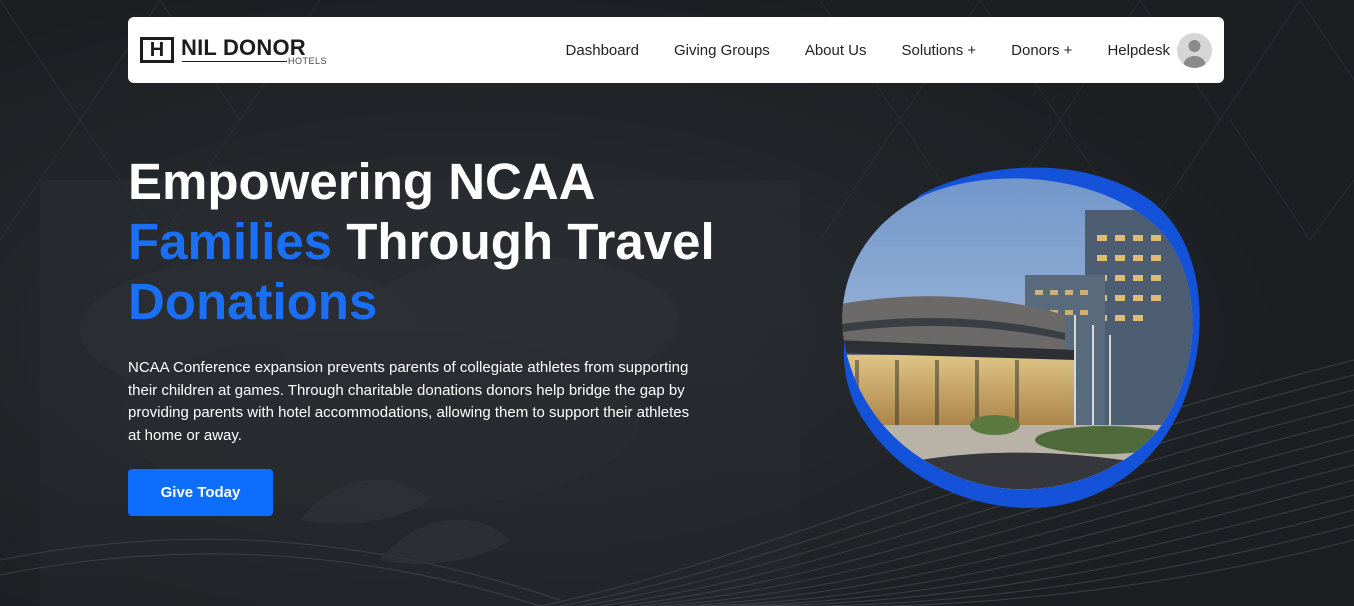 Image resolution: width=1354 pixels, height=606 pixels. Describe the element at coordinates (1041, 50) in the screenshot. I see `nav-donors: Donors +` at that location.